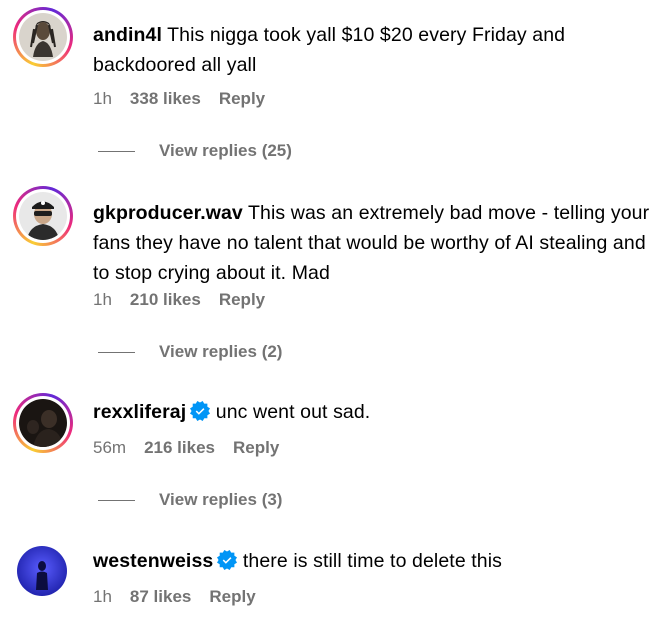 This screenshot has width=662, height=628. I want to click on comment-username: gkproducer.wav, so click(168, 213).